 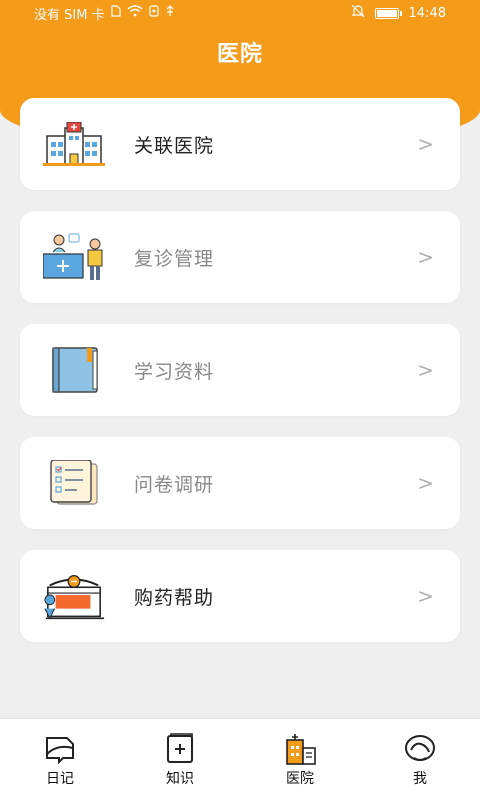 What do you see at coordinates (174, 371) in the screenshot?
I see `menu-item-label: 学习资料` at bounding box center [174, 371].